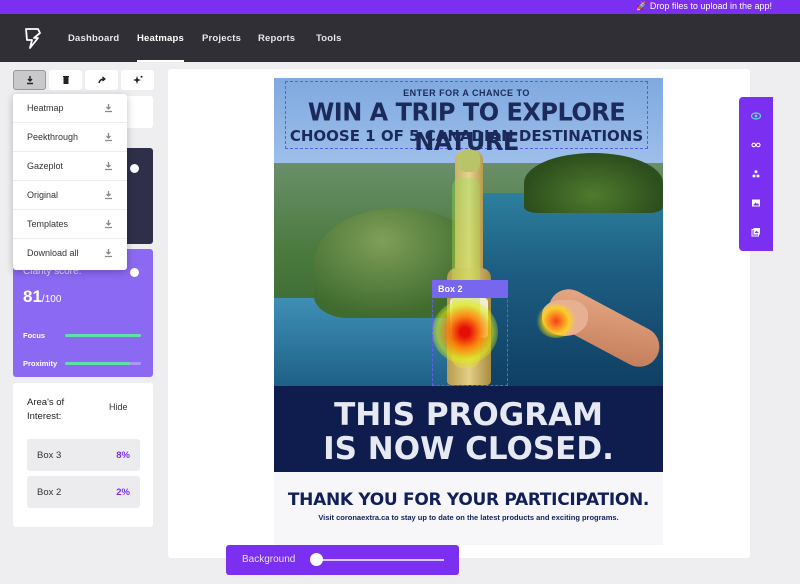  What do you see at coordinates (468, 449) in the screenshot?
I see `ad-closed-line-2: IS NOW CLOSED.` at bounding box center [468, 449].